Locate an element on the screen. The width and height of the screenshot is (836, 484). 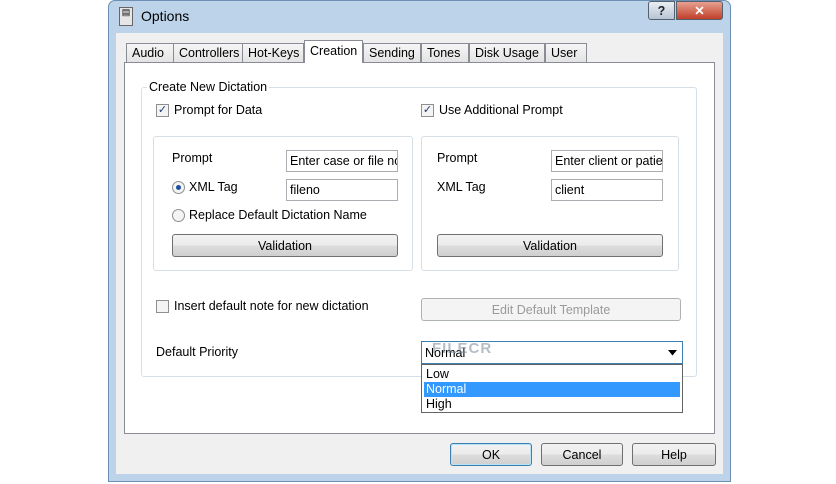
replace-name-label: Replace Default Dictation Name is located at coordinates (278, 215).